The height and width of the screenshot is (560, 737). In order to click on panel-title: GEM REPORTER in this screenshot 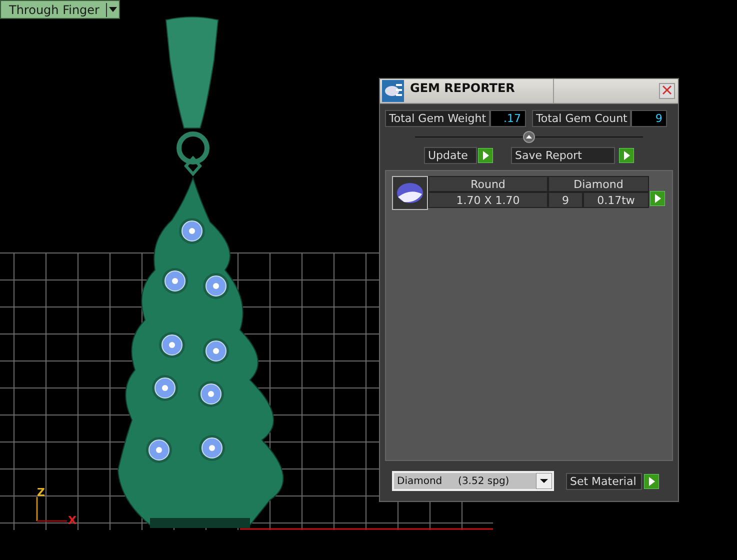, I will do `click(479, 91)`.